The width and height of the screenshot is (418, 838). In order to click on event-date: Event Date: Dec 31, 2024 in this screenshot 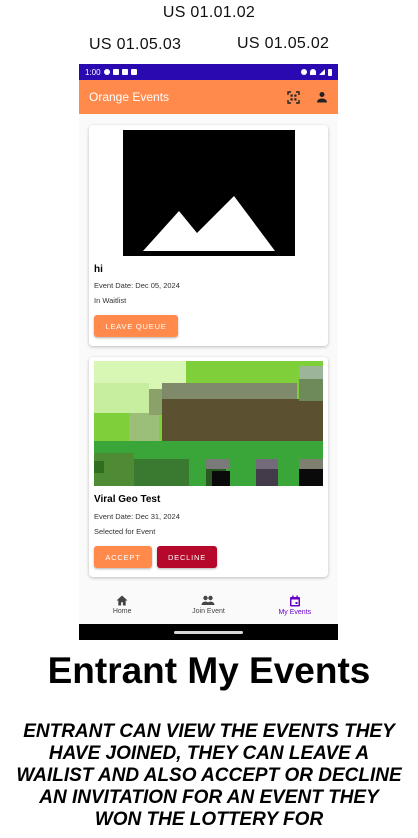, I will do `click(137, 516)`.